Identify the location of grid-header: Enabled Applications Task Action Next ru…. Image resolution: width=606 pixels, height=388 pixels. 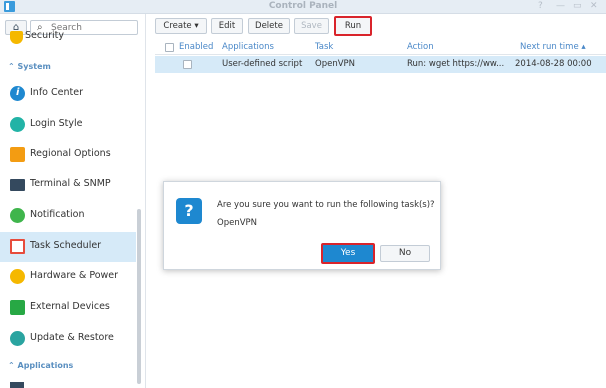
(380, 48).